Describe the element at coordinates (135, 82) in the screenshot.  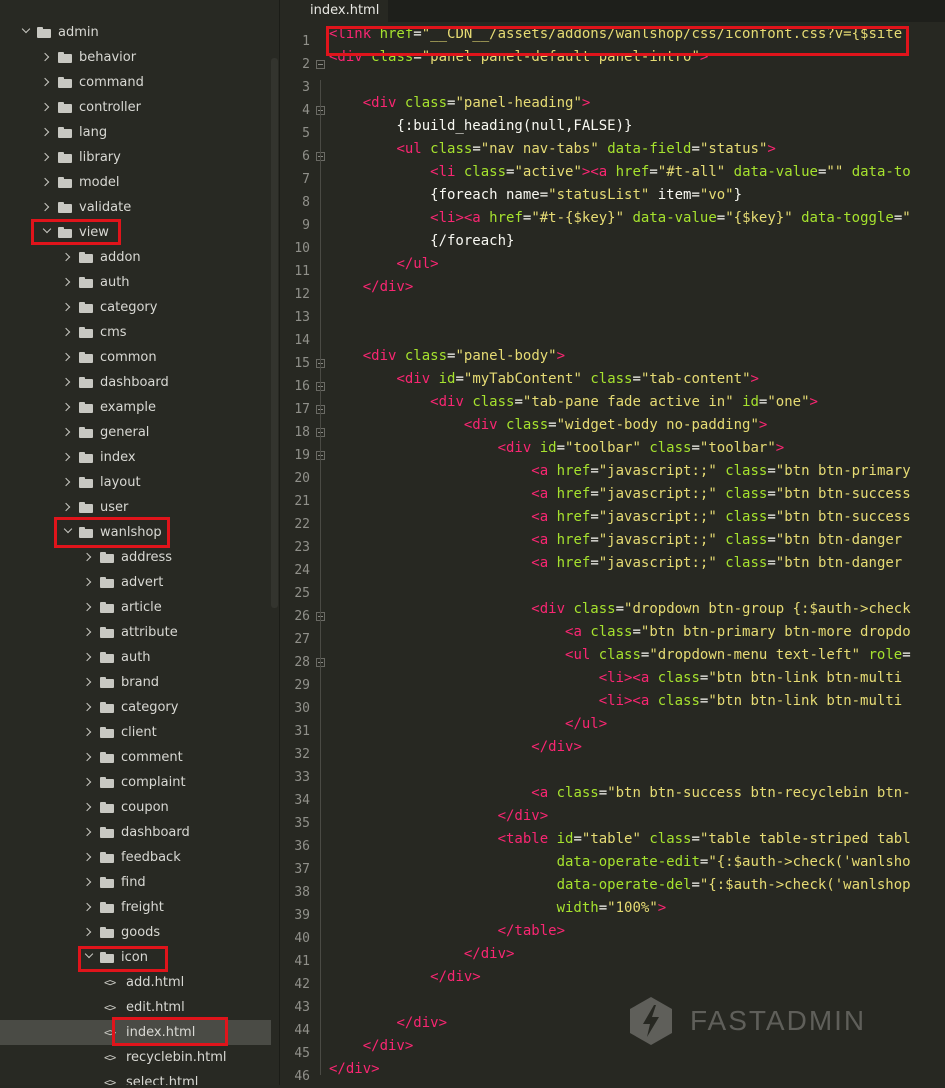
I see `tree-folder: command` at that location.